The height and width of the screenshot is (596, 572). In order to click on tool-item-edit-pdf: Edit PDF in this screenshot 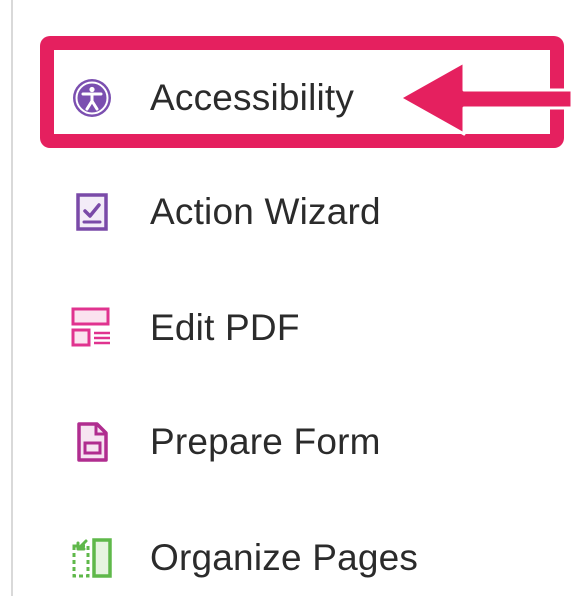, I will do `click(185, 328)`.